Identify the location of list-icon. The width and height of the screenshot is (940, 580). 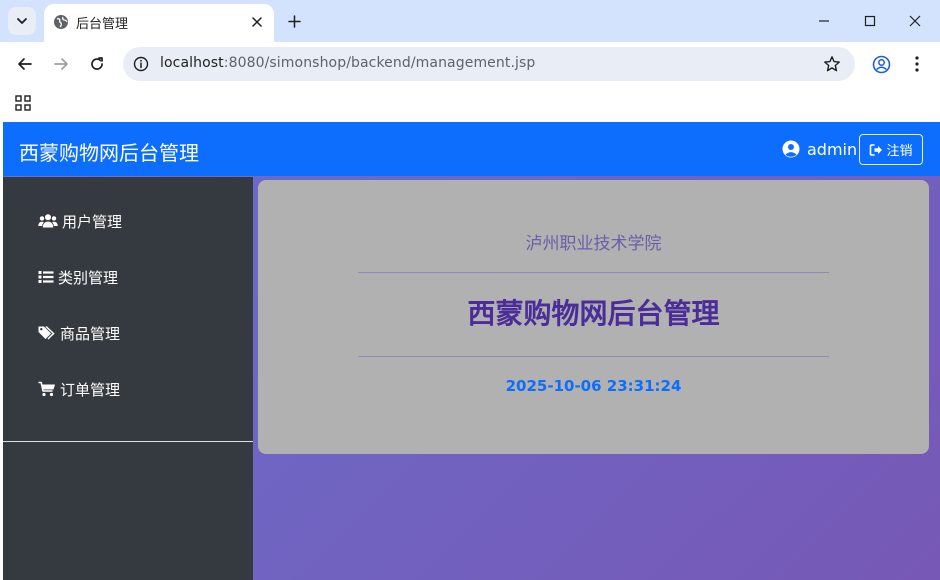
(46, 277).